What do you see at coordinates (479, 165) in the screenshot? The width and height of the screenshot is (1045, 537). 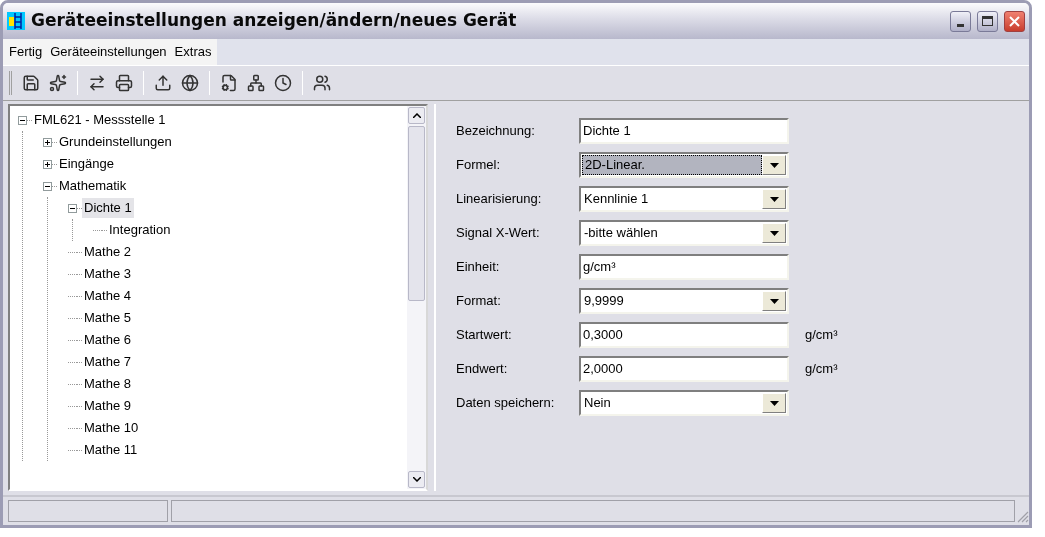 I see `field-label: Formel:` at bounding box center [479, 165].